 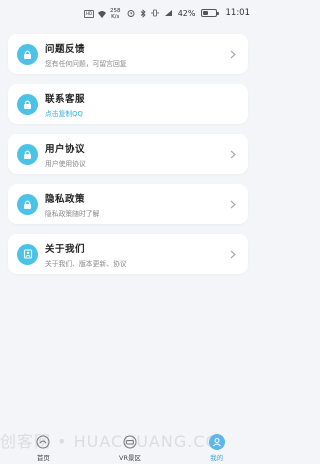 I want to click on tab-profile: 我的, so click(x=217, y=448).